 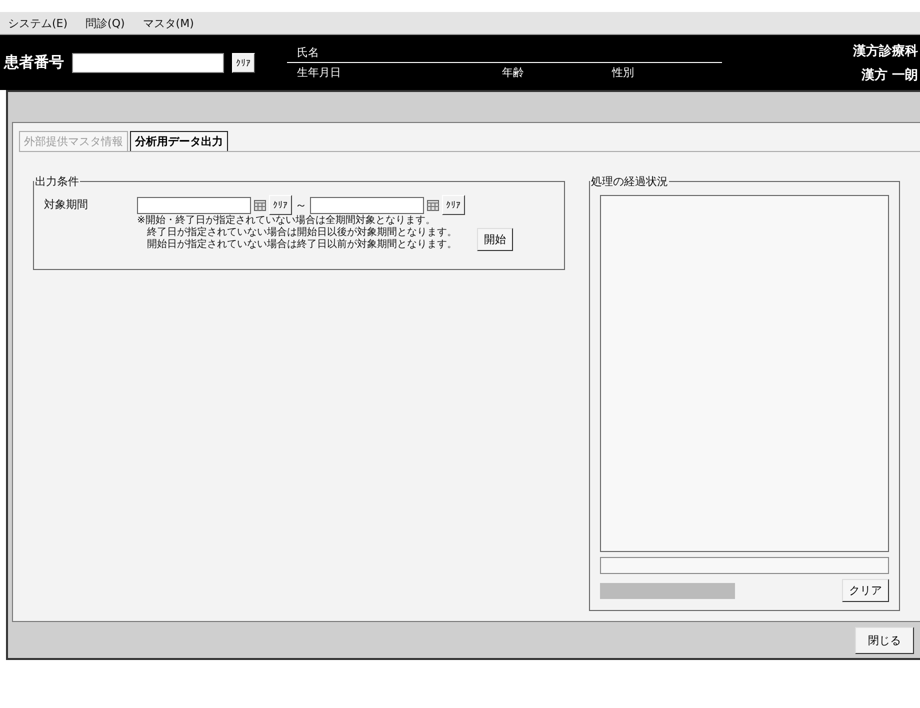 What do you see at coordinates (308, 52) in the screenshot?
I see `name-label: 氏名` at bounding box center [308, 52].